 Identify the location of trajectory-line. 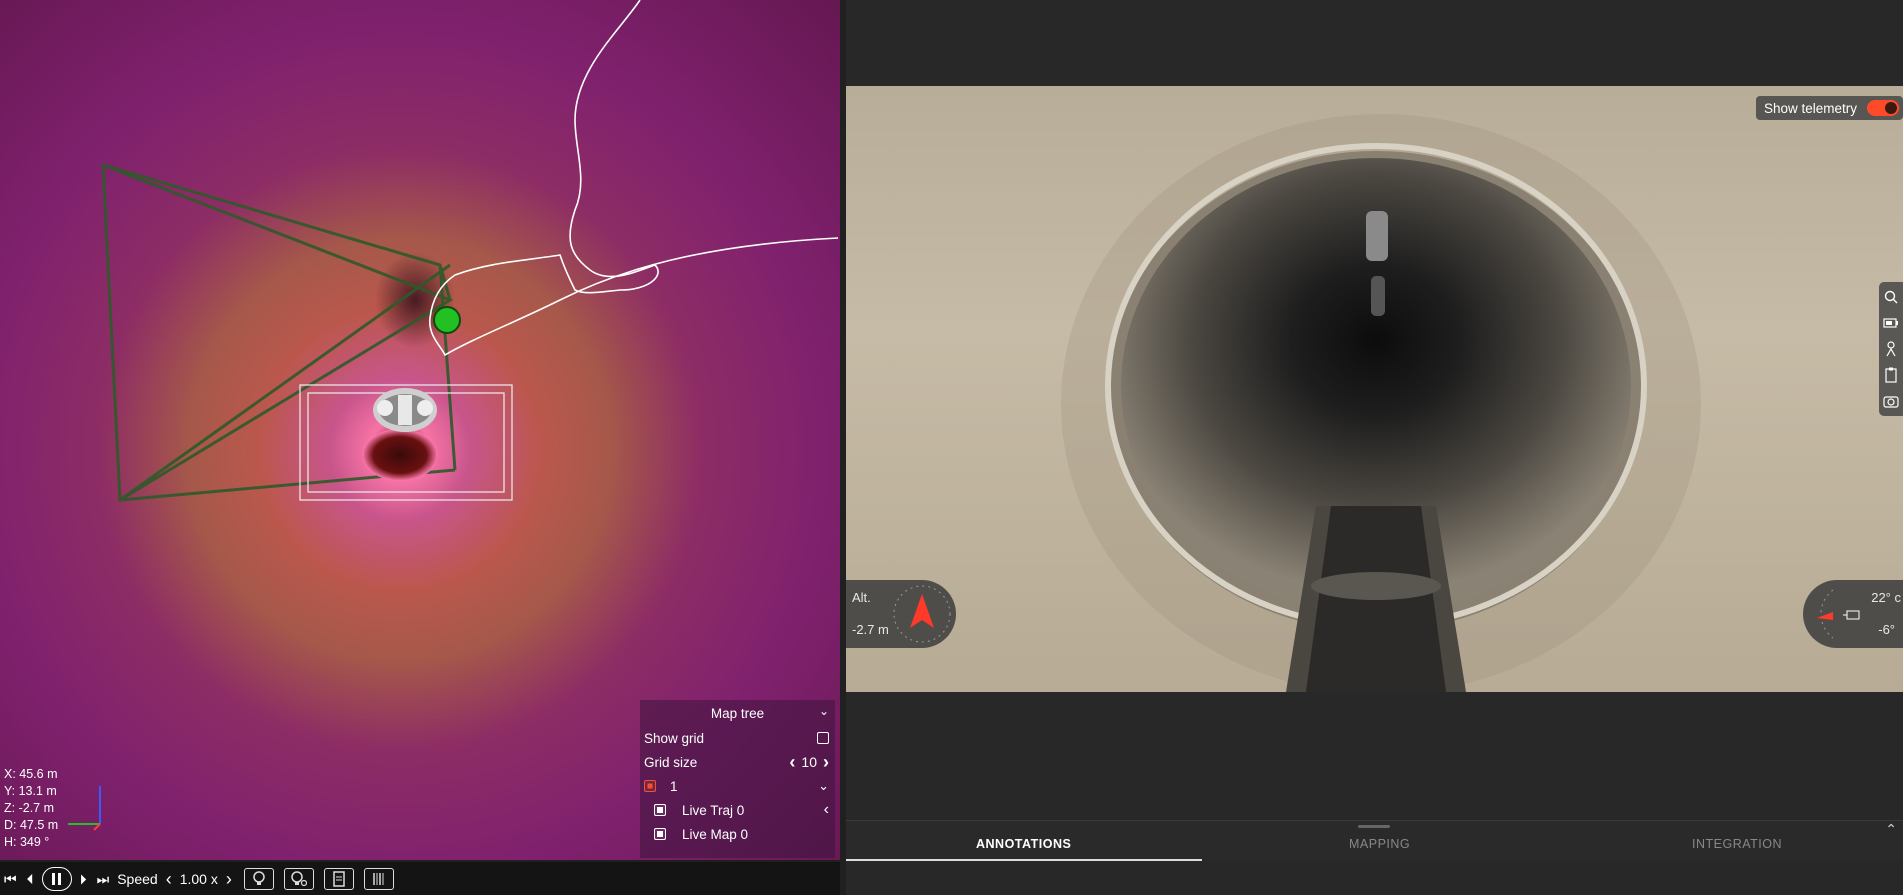
(634, 178).